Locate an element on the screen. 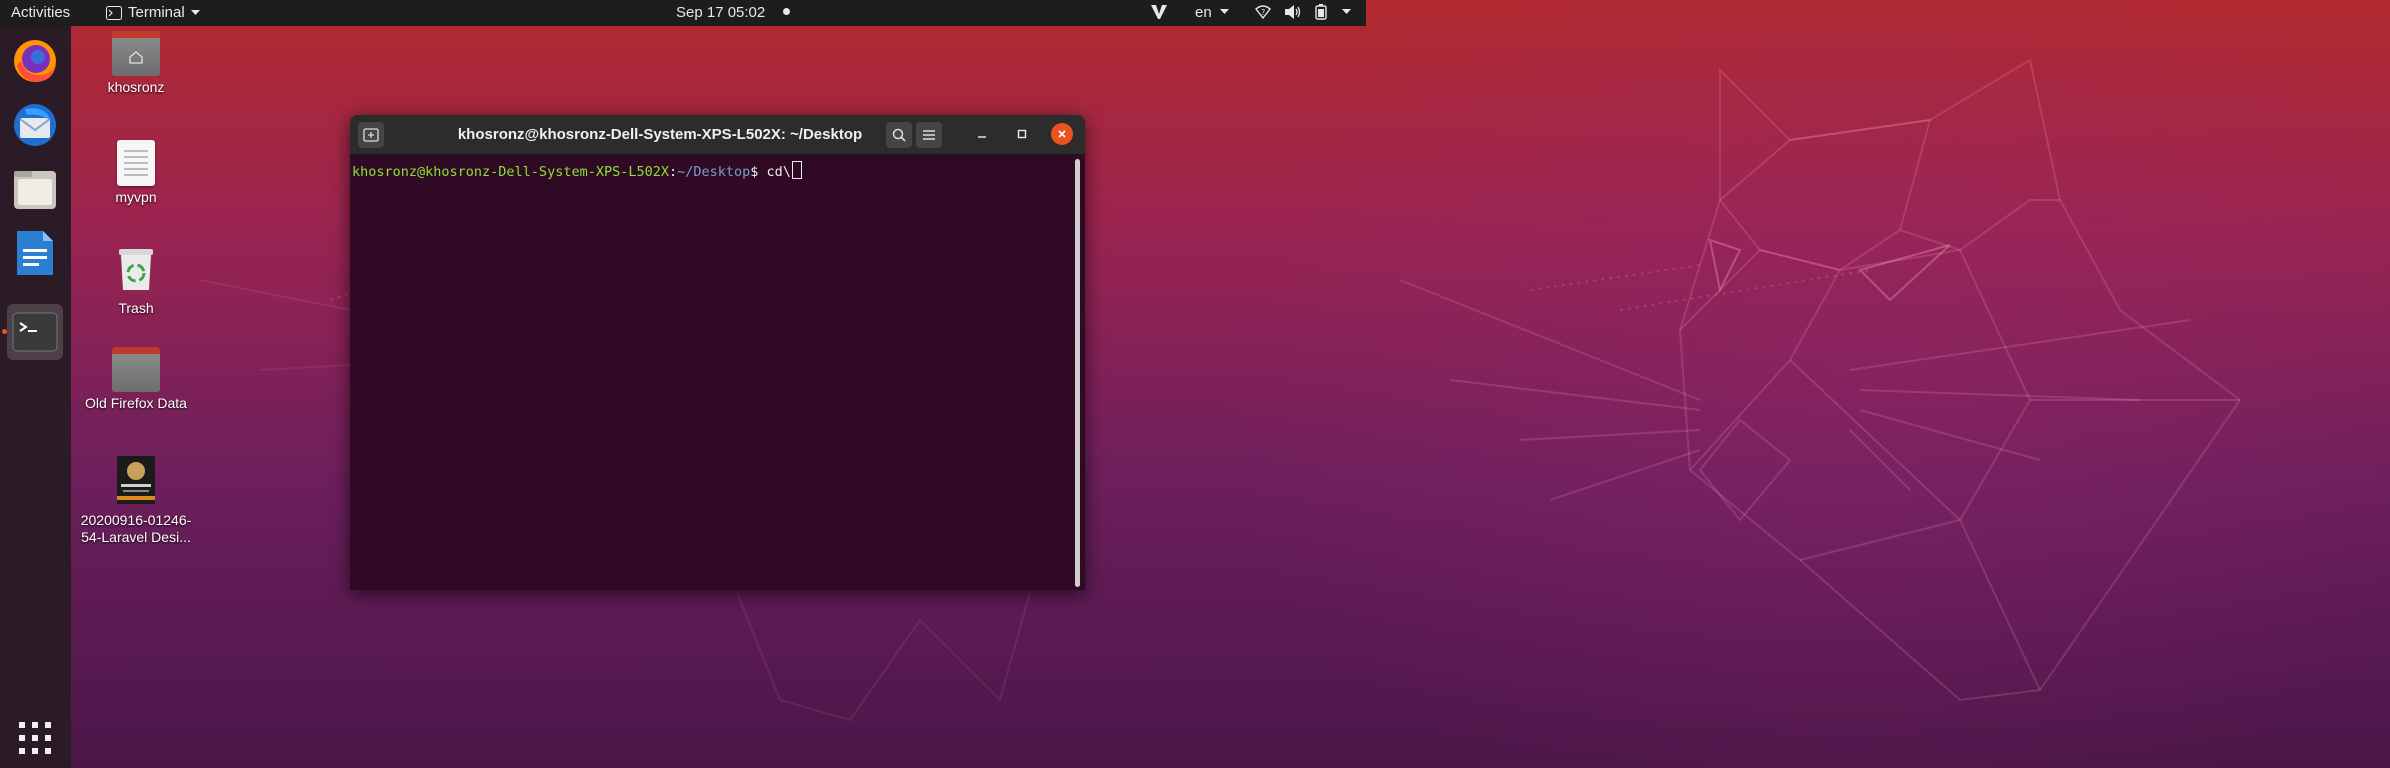 The image size is (2390, 768). writer-icon is located at coordinates (35, 253).